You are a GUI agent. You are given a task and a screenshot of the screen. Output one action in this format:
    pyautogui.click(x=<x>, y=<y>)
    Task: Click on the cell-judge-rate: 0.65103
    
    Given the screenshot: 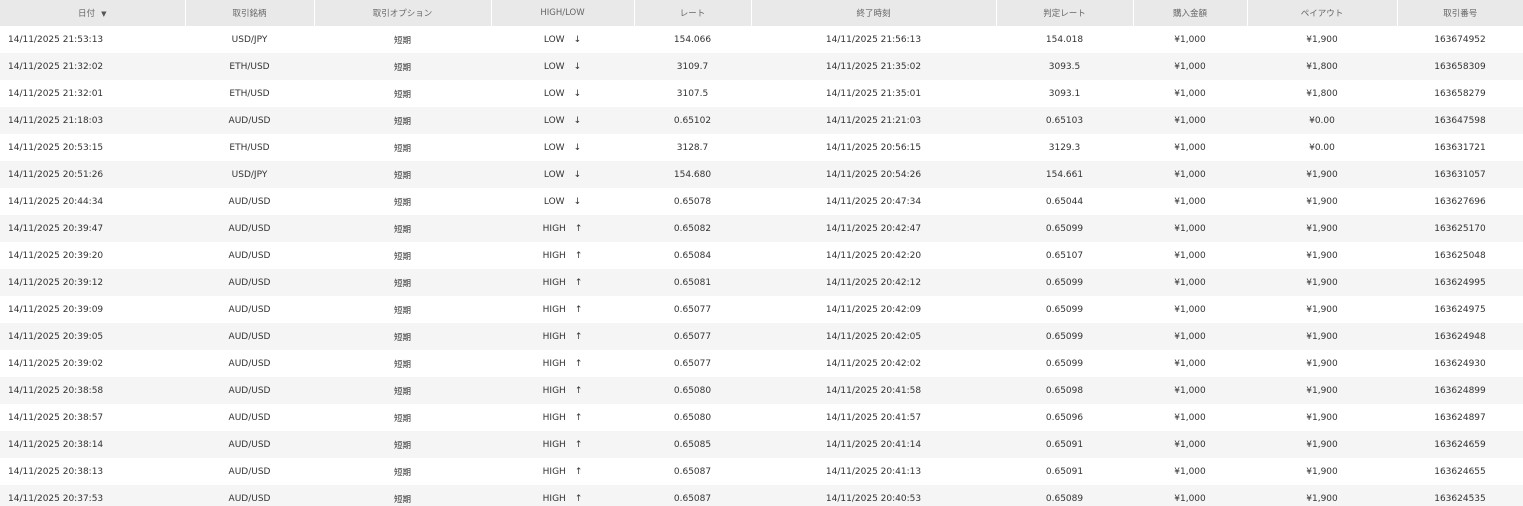 What is the action you would take?
    pyautogui.click(x=1064, y=120)
    